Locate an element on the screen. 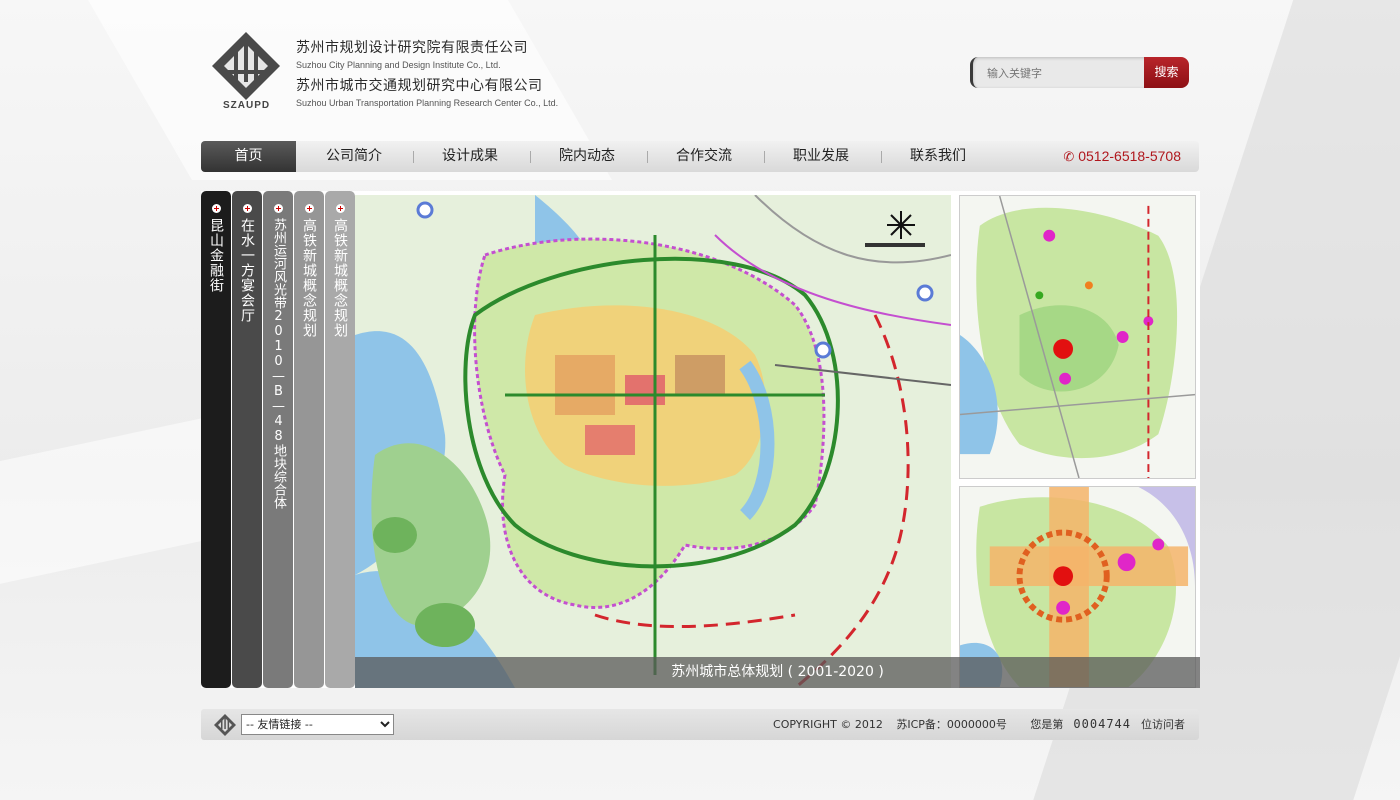 Image resolution: width=1400 pixels, height=800 pixels. search-button: 搜索 is located at coordinates (1166, 72).